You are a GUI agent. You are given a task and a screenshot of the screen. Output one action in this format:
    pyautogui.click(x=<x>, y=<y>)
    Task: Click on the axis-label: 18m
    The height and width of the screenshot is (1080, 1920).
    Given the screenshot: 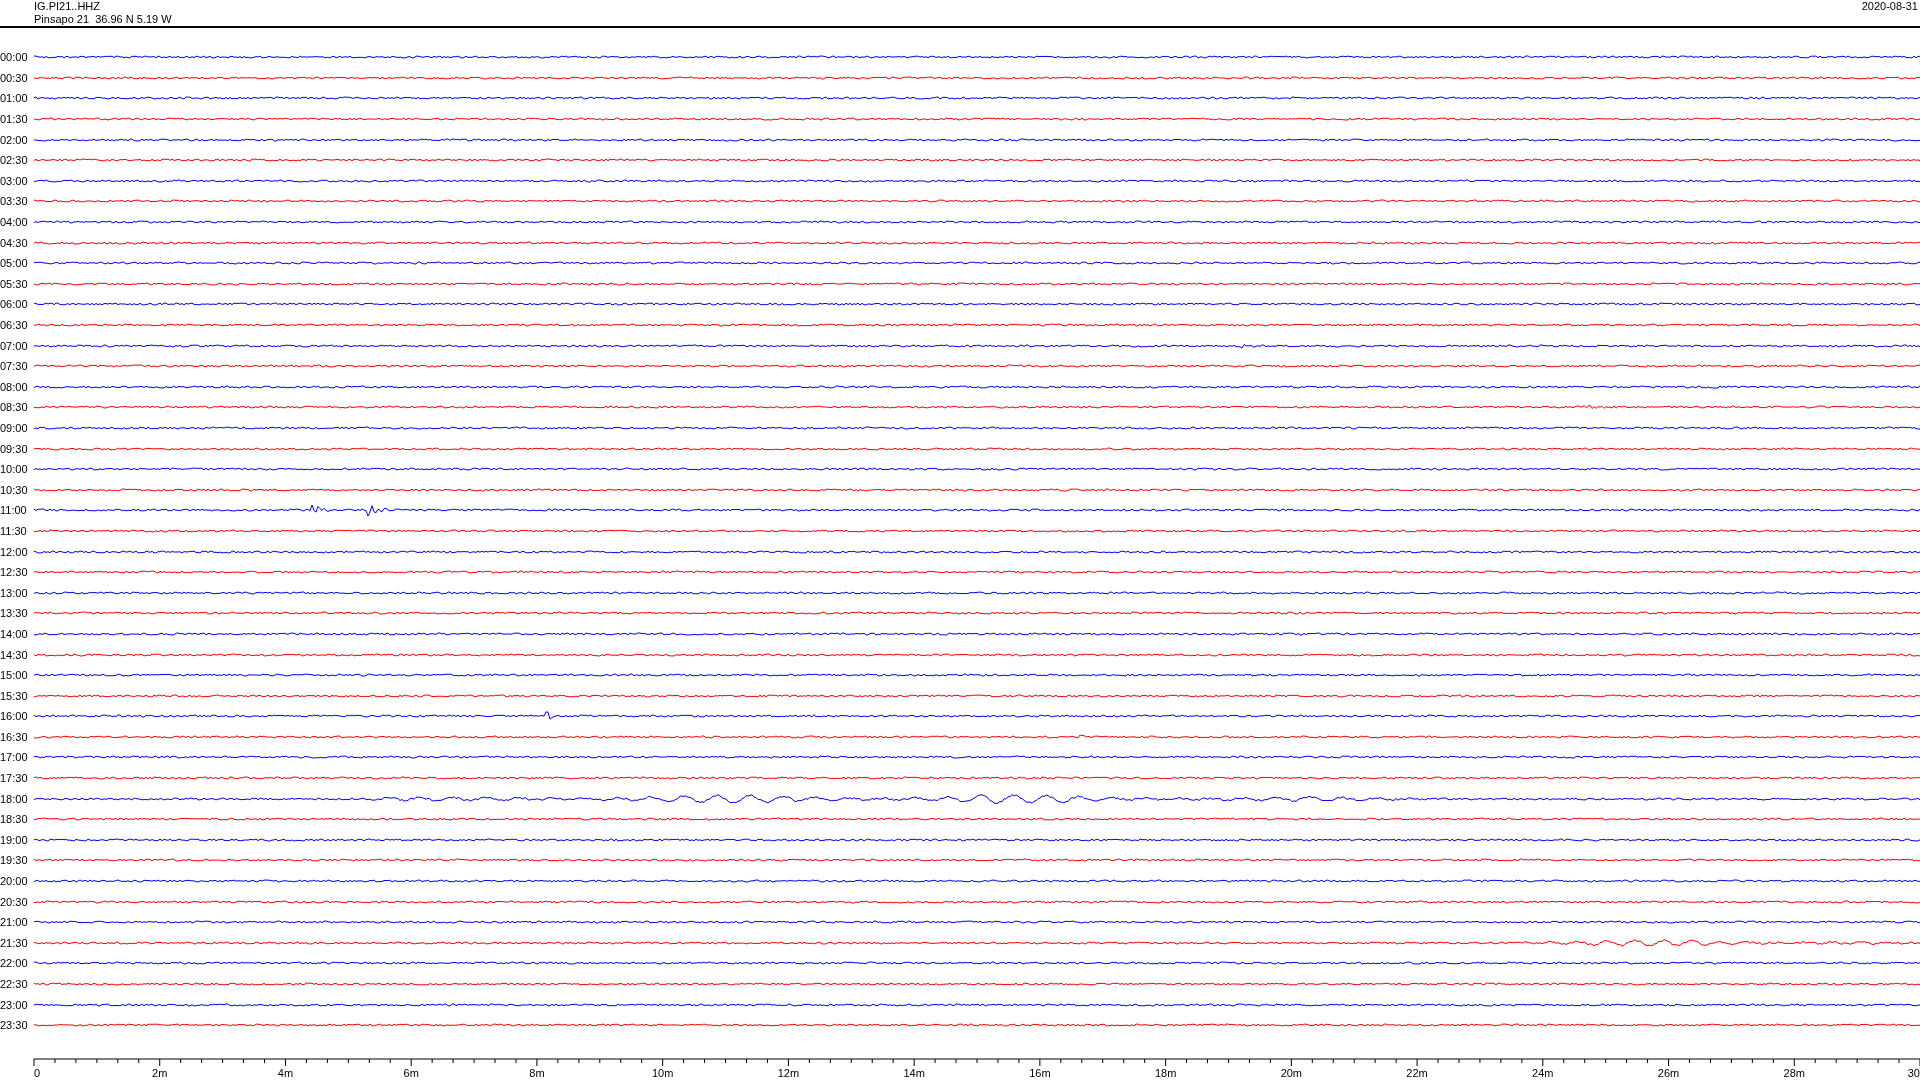 What is the action you would take?
    pyautogui.click(x=1165, y=1072)
    